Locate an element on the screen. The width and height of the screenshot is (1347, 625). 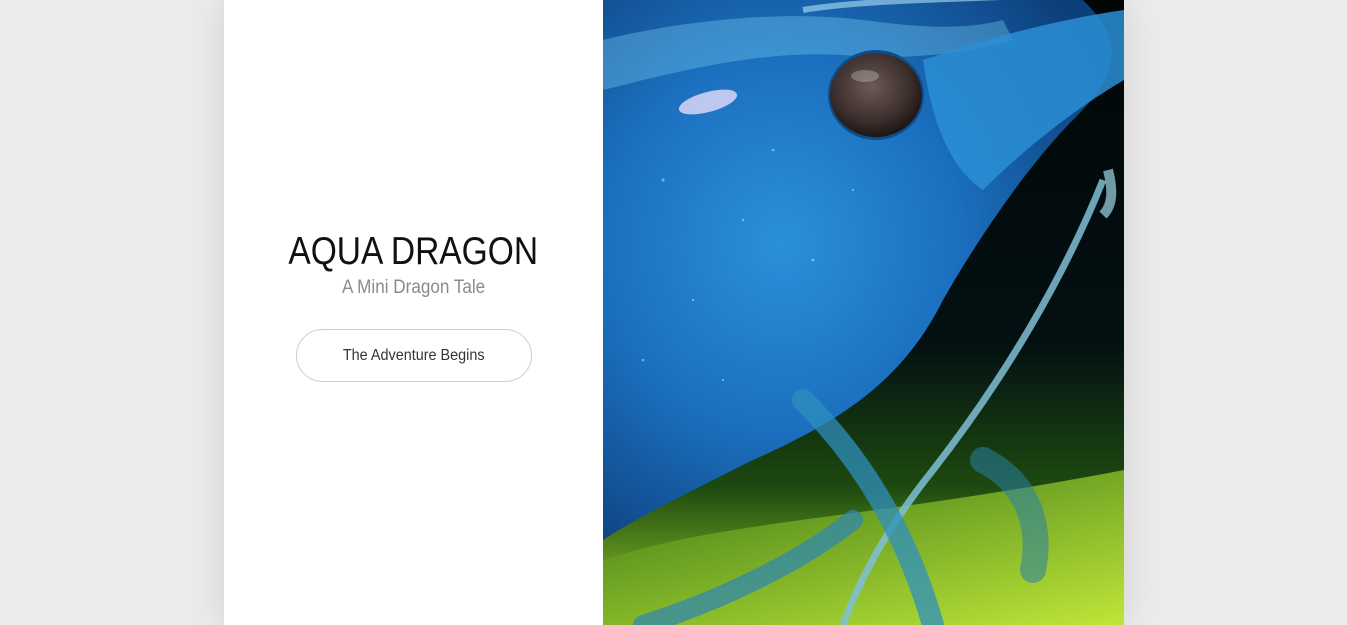
eye-glint is located at coordinates (865, 76).